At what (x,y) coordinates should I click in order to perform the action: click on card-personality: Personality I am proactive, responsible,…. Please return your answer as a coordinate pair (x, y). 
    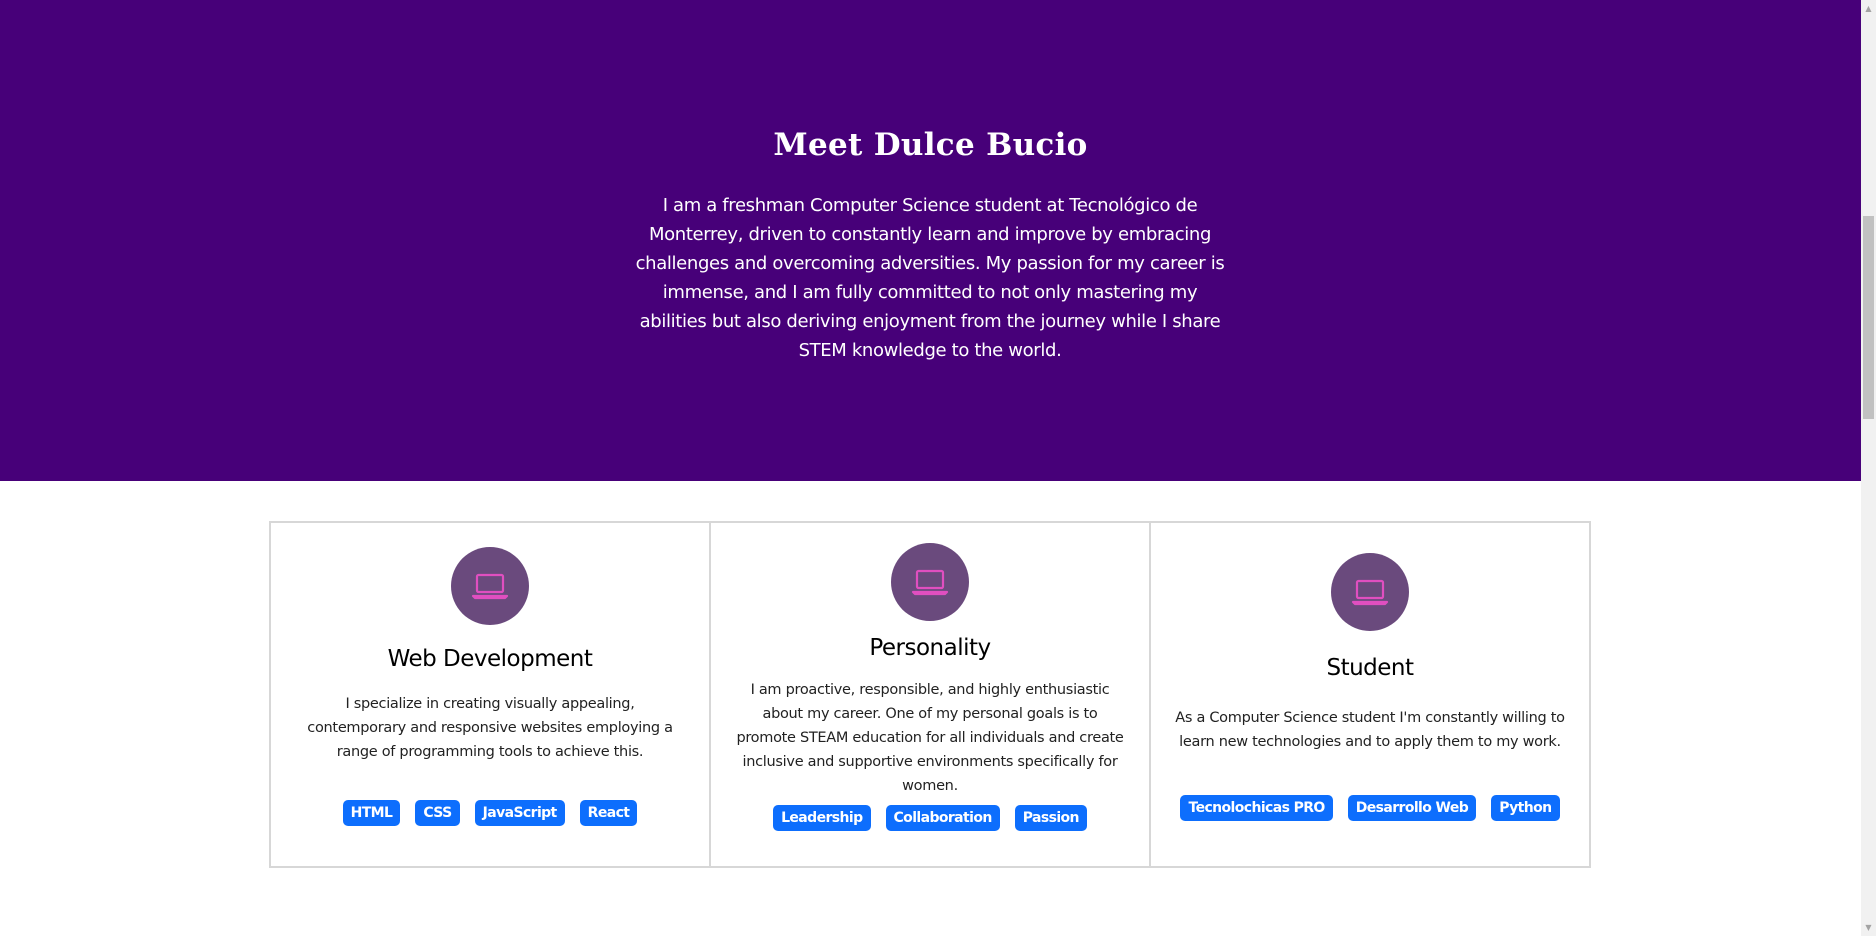
    Looking at the image, I should click on (930, 694).